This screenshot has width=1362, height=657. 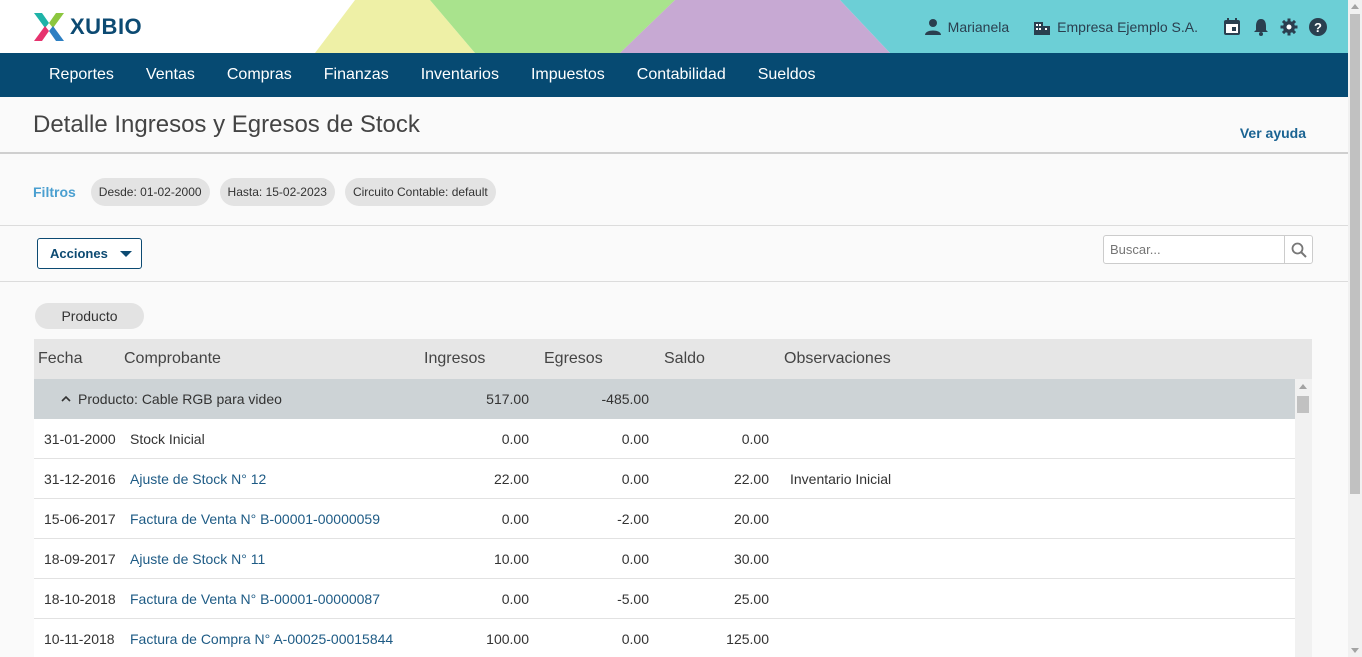 What do you see at coordinates (255, 519) in the screenshot?
I see `cell-comprobante-link: Factura de Venta N° B-00001-00000059` at bounding box center [255, 519].